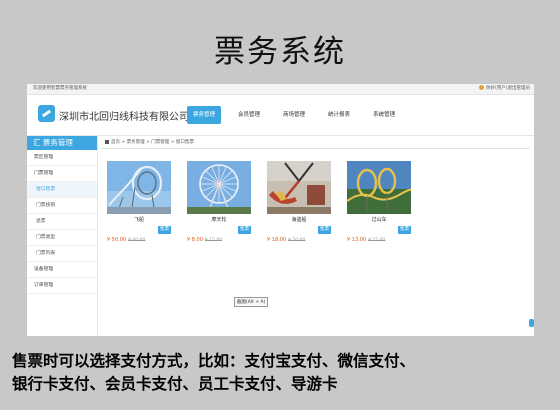  I want to click on user-label: 你好(用户)退出管理员, so click(507, 88).